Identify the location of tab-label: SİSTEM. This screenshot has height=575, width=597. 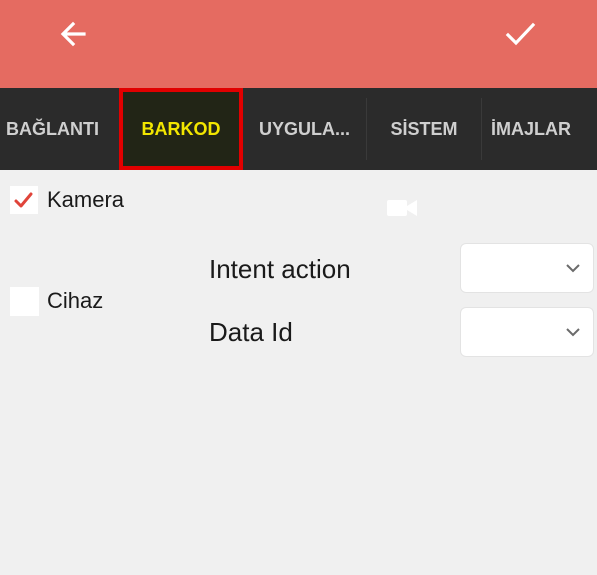
(424, 128).